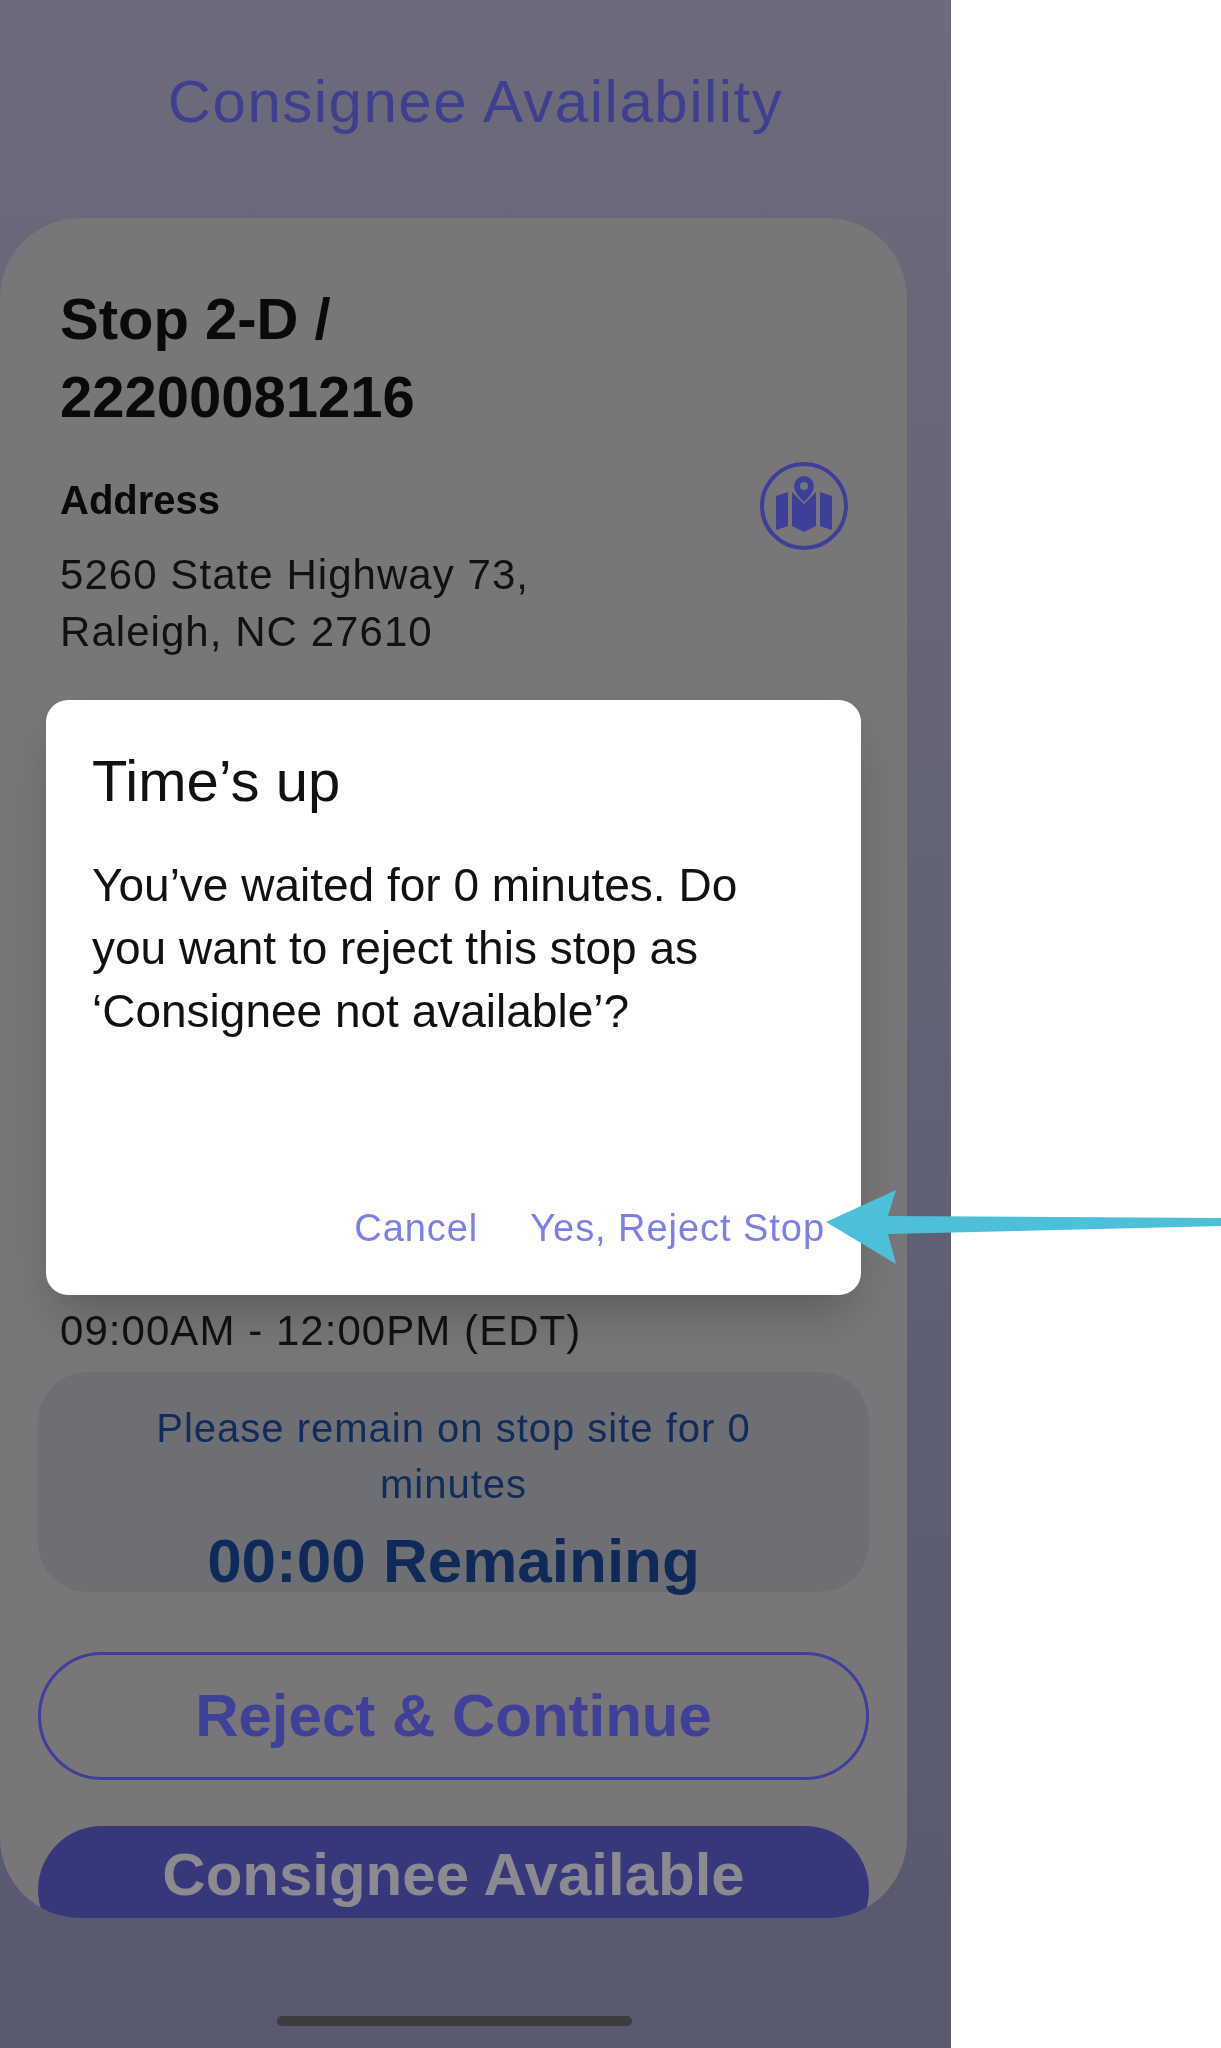 This screenshot has height=2048, width=1221. I want to click on address-label: Address, so click(141, 500).